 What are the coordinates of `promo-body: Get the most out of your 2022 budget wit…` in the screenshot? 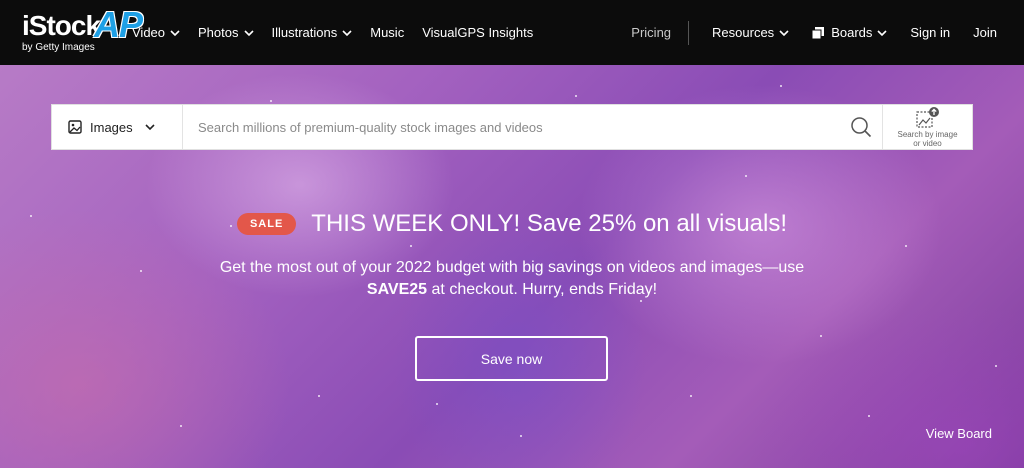 It's located at (512, 279).